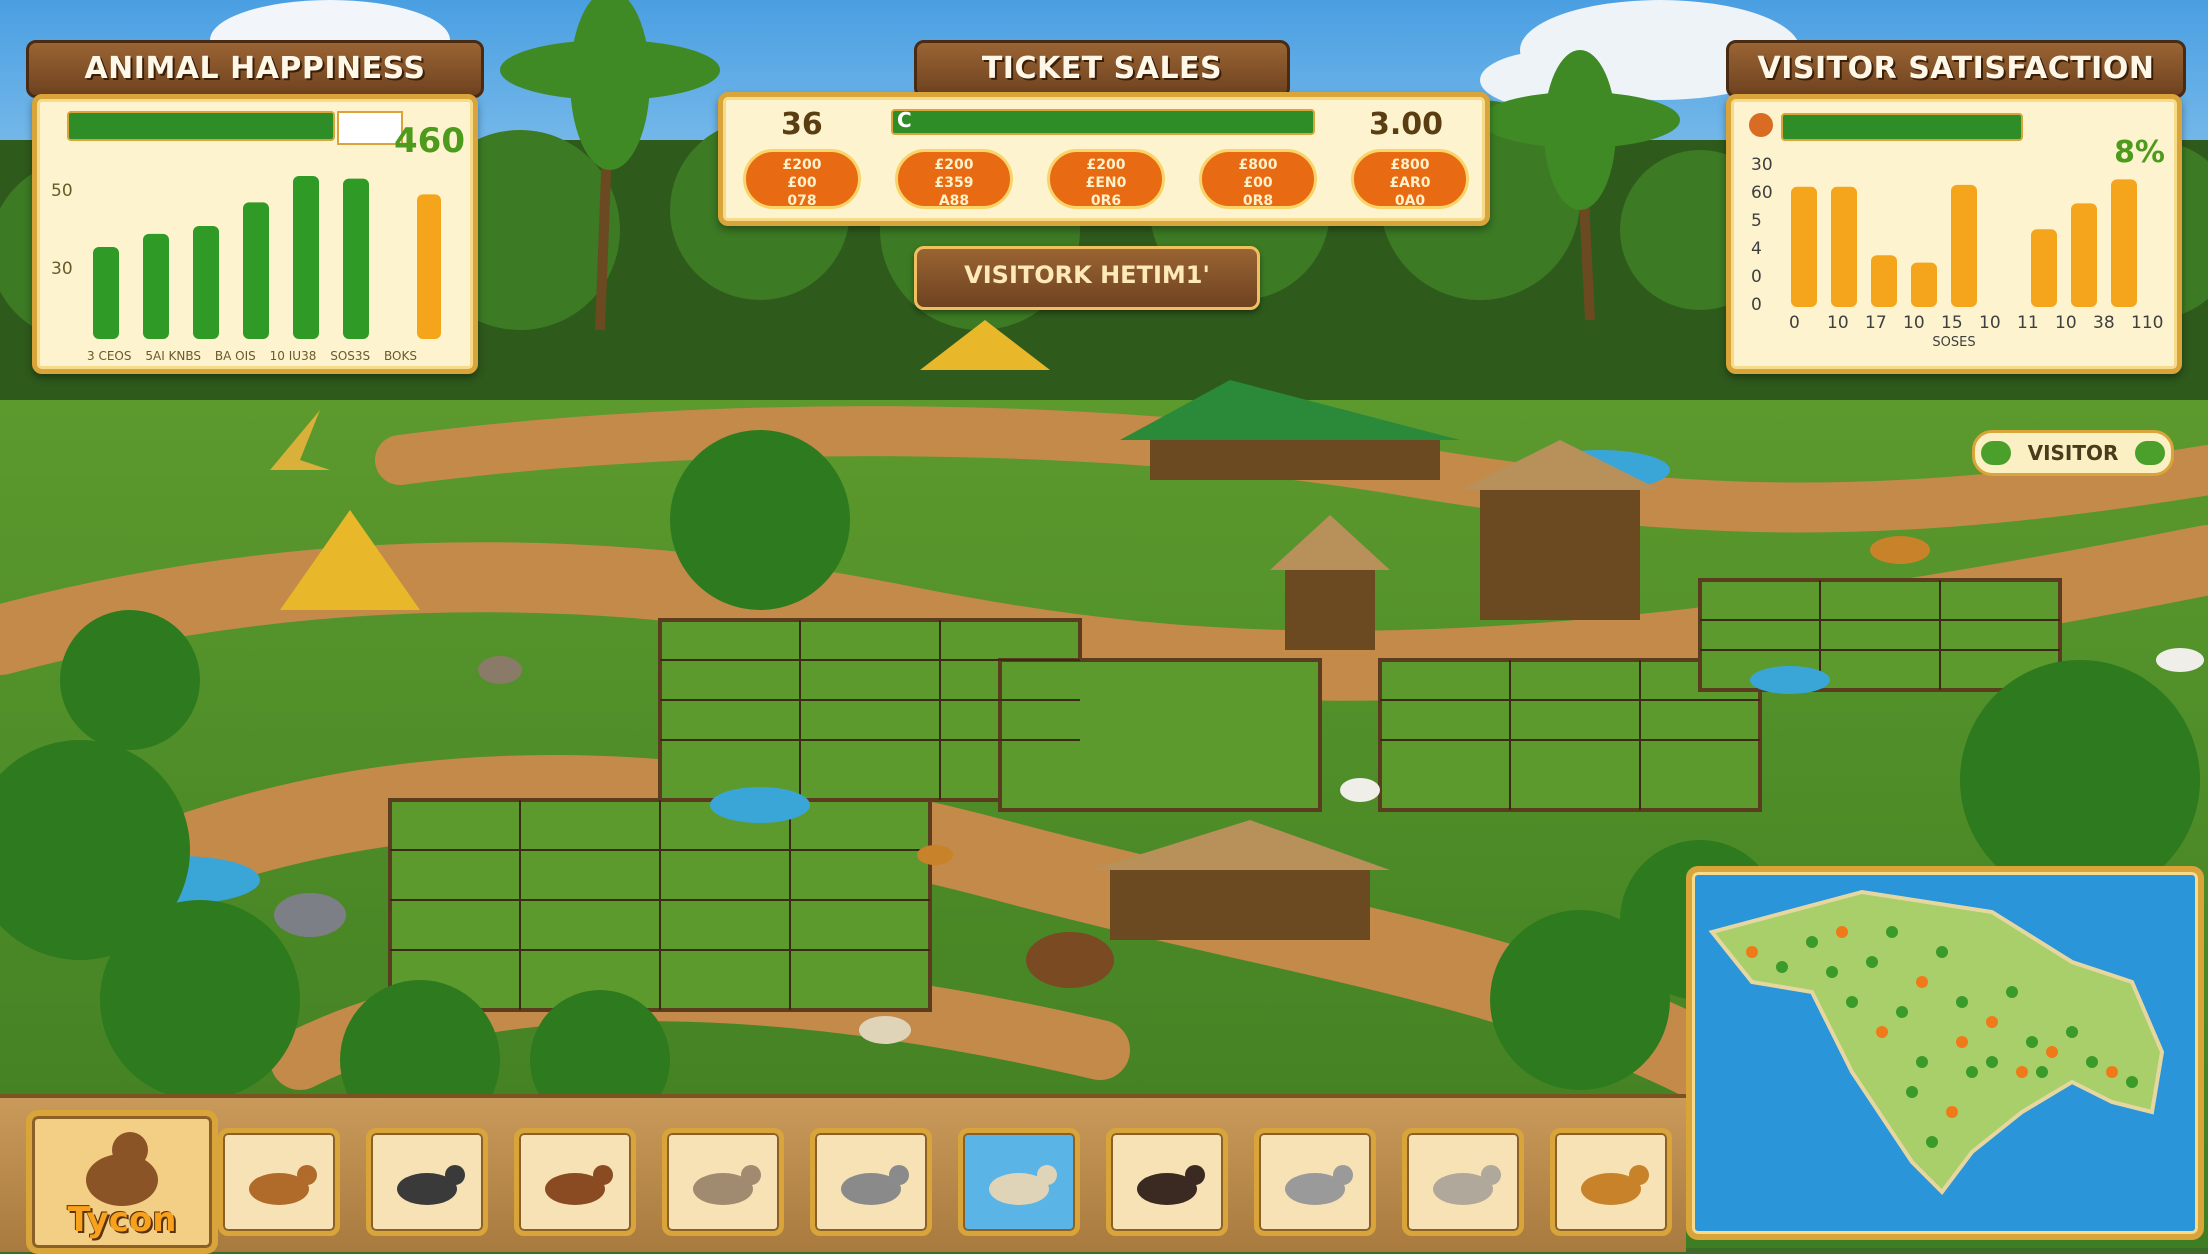 This screenshot has height=1254, width=2208. I want to click on minimap, so click(1945, 1053).